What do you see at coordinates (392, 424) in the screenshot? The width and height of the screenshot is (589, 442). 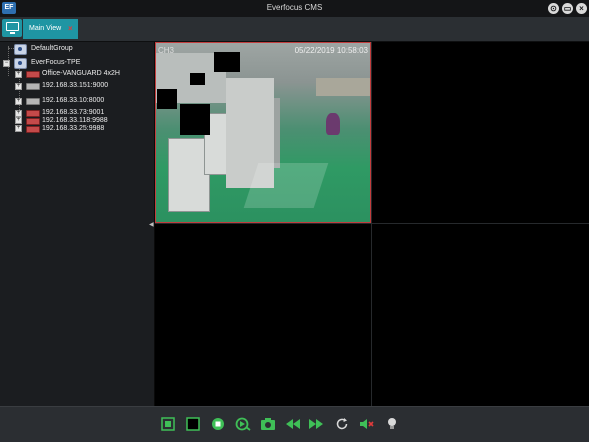 I see `light-icon` at bounding box center [392, 424].